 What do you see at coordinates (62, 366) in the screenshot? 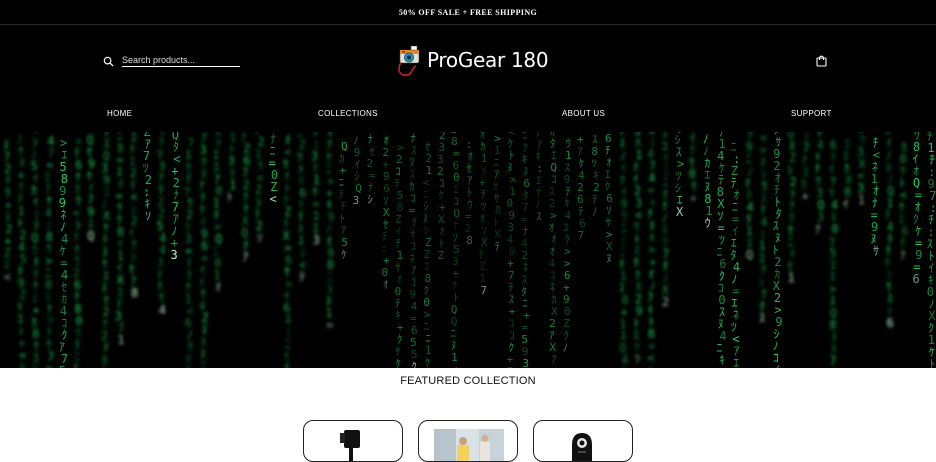
I see `svg-text: 5` at bounding box center [62, 366].